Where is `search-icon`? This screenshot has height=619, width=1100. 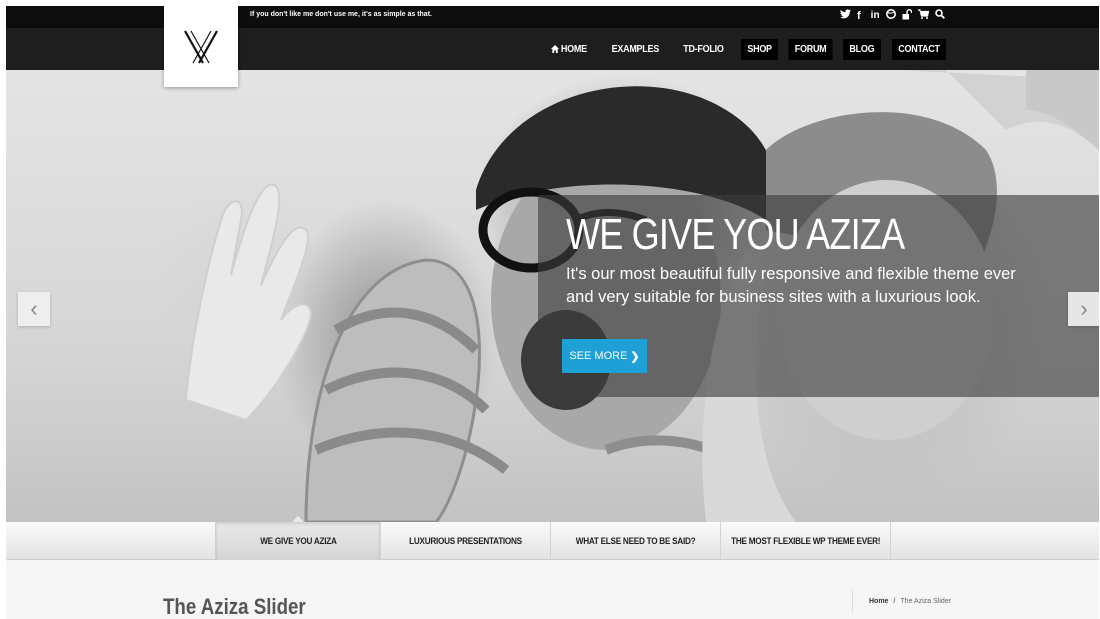
search-icon is located at coordinates (939, 16).